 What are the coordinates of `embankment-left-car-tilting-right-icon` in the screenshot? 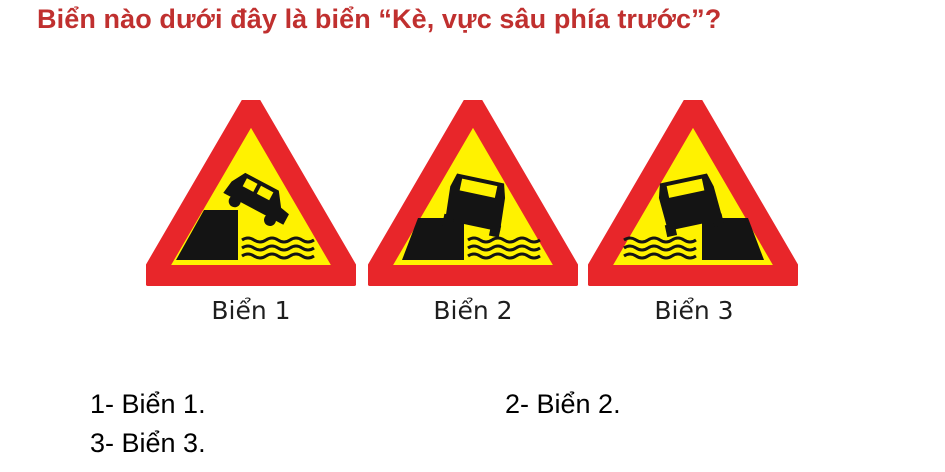 It's located at (251, 193).